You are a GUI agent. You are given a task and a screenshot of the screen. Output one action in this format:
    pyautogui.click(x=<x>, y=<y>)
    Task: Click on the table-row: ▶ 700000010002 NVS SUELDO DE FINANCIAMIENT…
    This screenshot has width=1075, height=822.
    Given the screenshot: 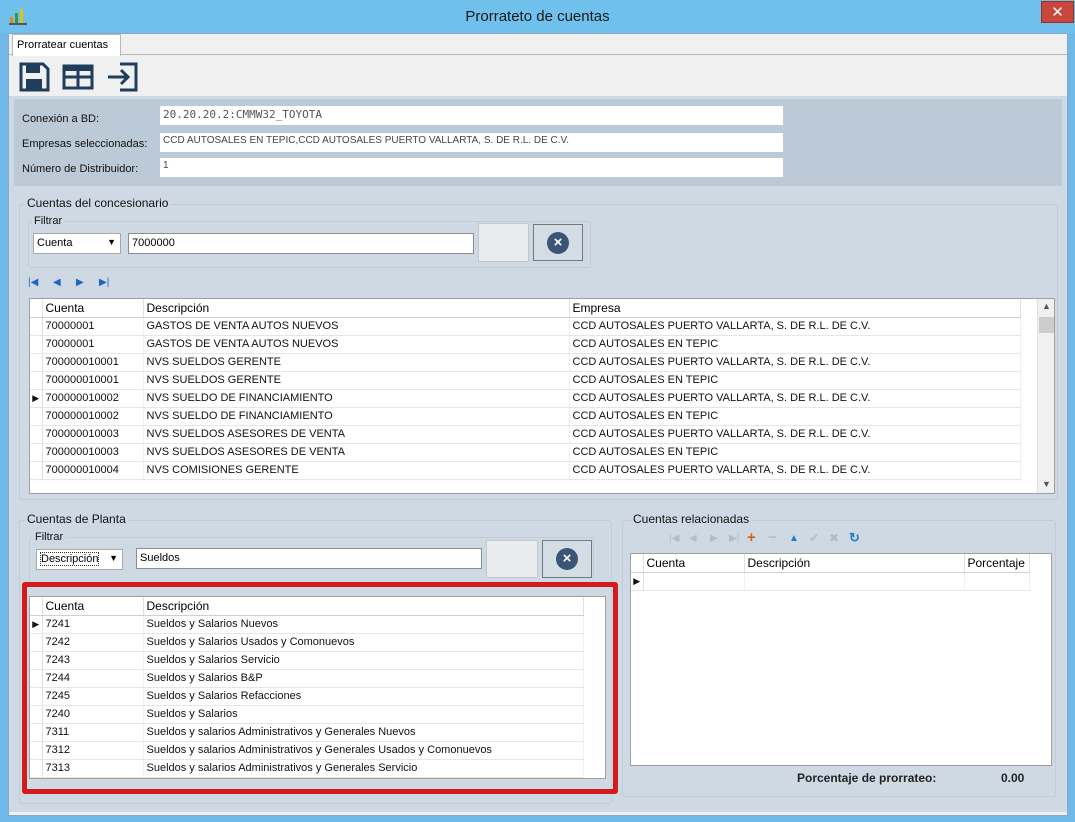 What is the action you would take?
    pyautogui.click(x=525, y=398)
    